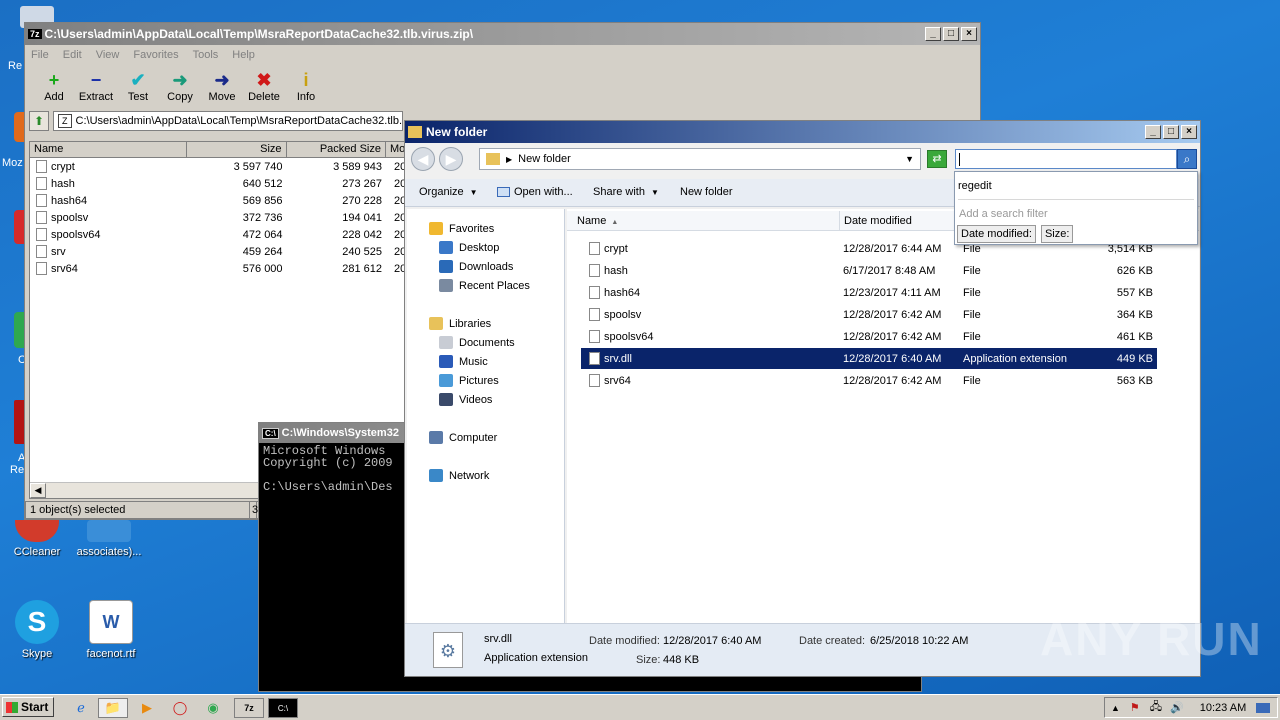 Image resolution: width=1280 pixels, height=720 pixels. What do you see at coordinates (218, 183) in the screenshot?
I see `table-row: hash 640 512 273 267 20` at bounding box center [218, 183].